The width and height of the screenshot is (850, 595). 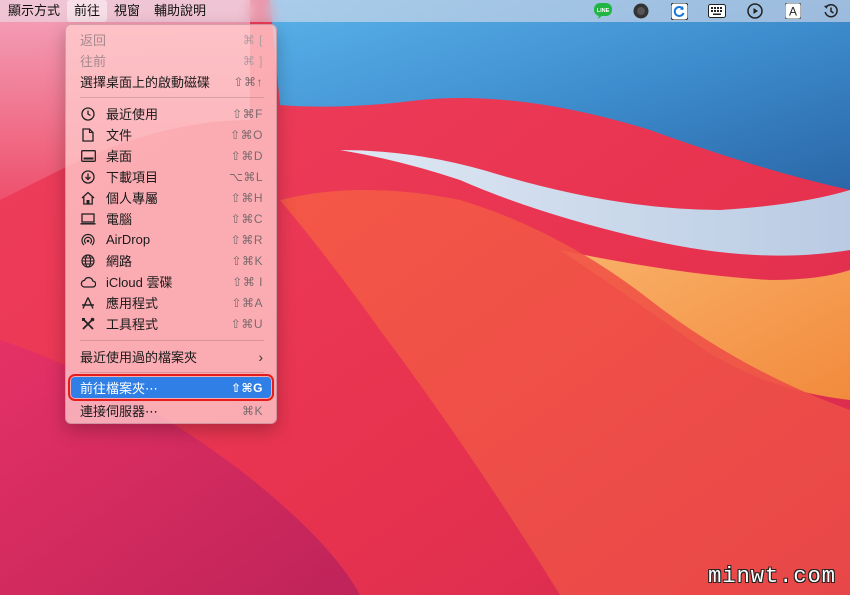 What do you see at coordinates (88, 219) in the screenshot?
I see `computer-icon` at bounding box center [88, 219].